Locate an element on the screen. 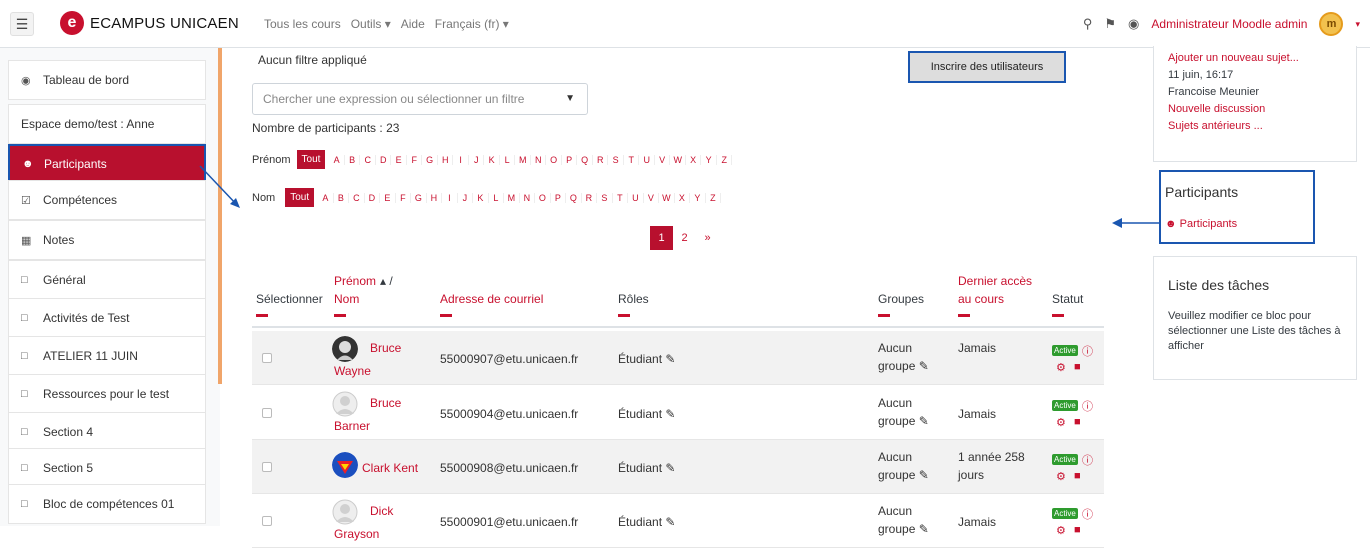  search-icon: ⚲ is located at coordinates (1088, 24).